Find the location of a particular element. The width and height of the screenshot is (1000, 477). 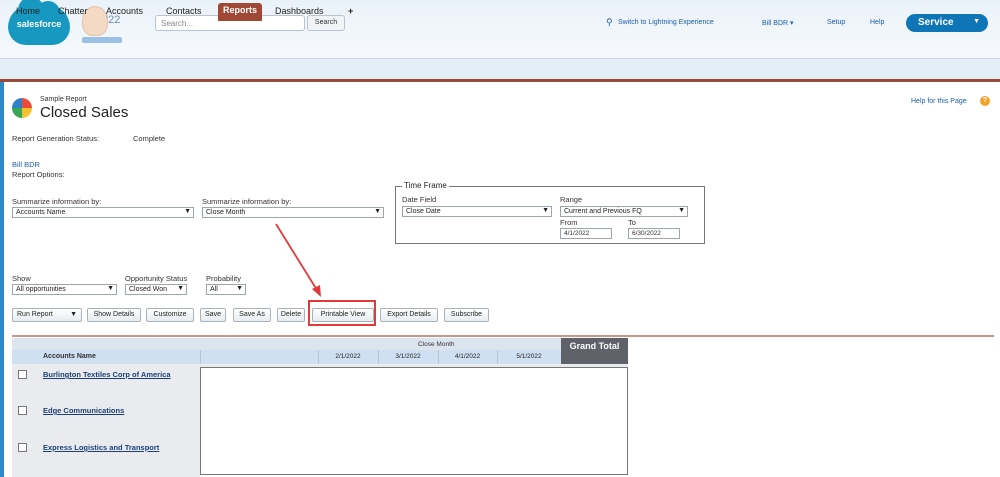

page-title: Closed Sales is located at coordinates (84, 112).